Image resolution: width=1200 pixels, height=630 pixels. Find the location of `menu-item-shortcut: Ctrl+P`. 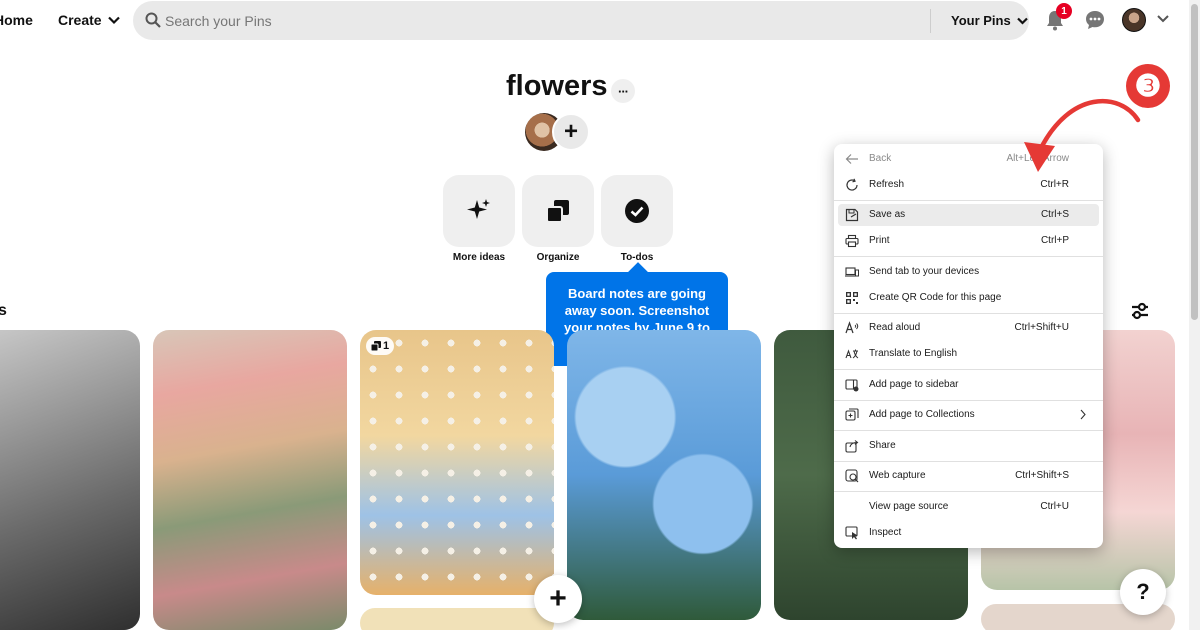

menu-item-shortcut: Ctrl+P is located at coordinates (1054, 240).